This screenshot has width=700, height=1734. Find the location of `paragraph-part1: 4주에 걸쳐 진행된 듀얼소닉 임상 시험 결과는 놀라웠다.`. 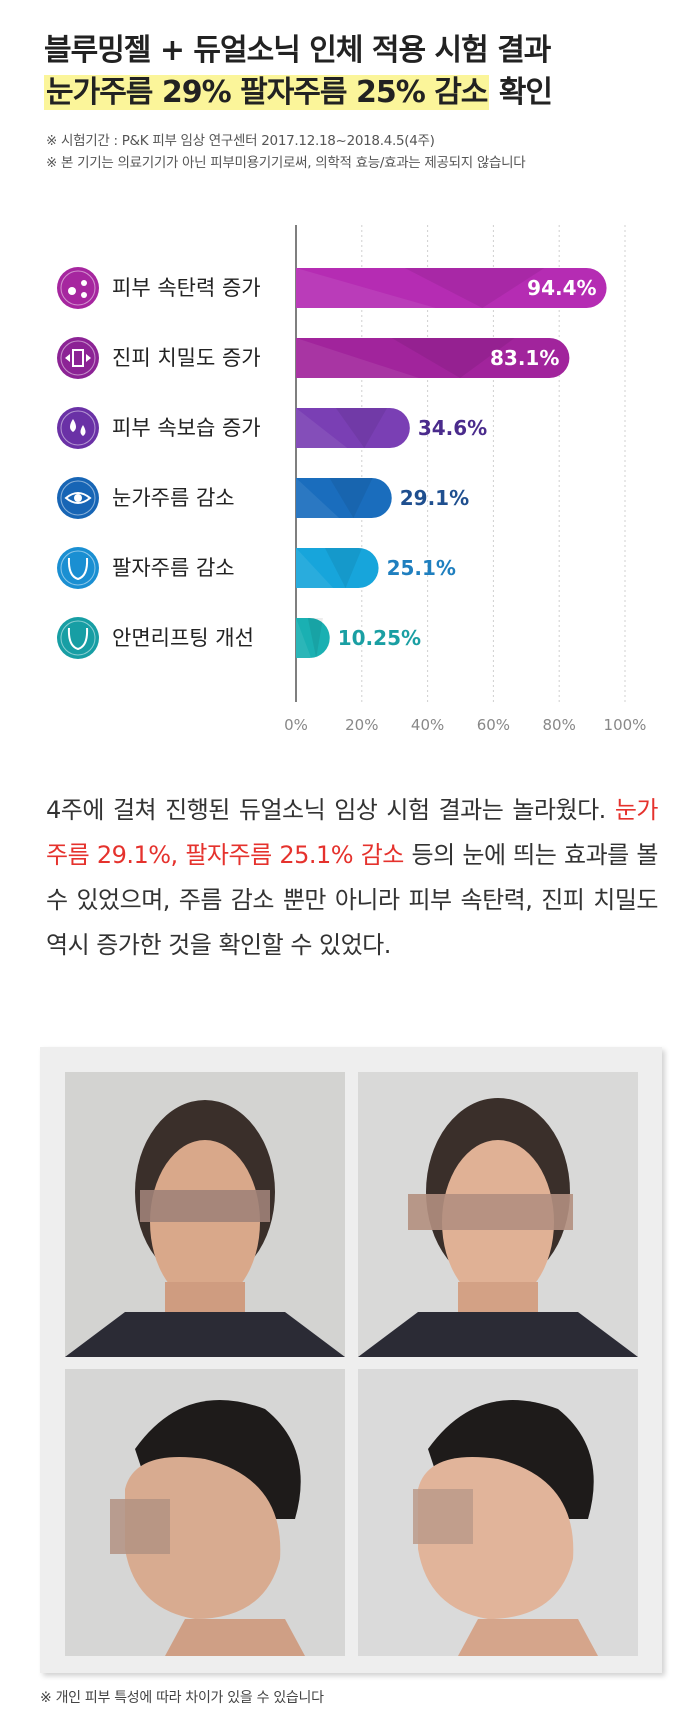

paragraph-part1: 4주에 걸쳐 진행된 듀얼소닉 임상 시험 결과는 놀라웠다. is located at coordinates (330, 810).